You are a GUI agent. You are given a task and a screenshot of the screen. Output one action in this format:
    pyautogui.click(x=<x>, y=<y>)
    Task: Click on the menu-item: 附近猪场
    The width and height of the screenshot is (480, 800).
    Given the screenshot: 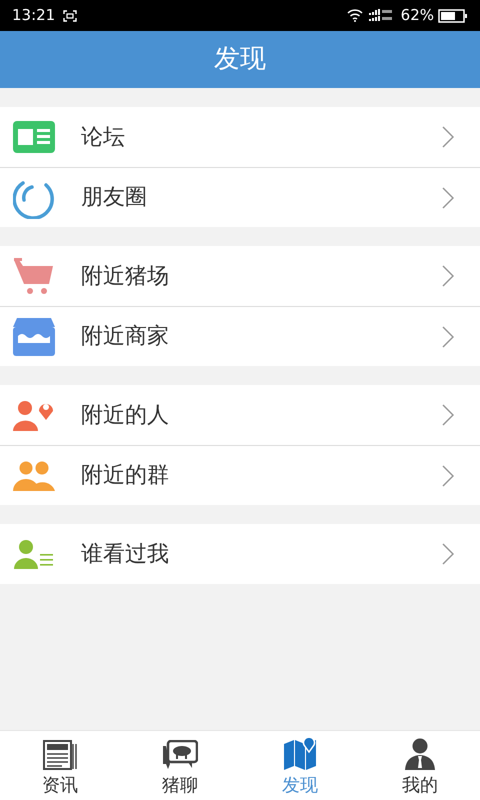 What is the action you would take?
    pyautogui.click(x=240, y=276)
    